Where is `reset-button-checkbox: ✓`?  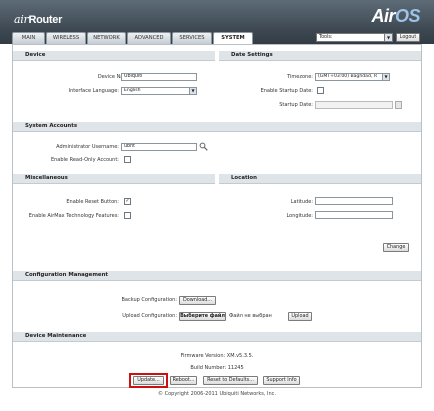
reset-button-checkbox: ✓ is located at coordinates (127, 201).